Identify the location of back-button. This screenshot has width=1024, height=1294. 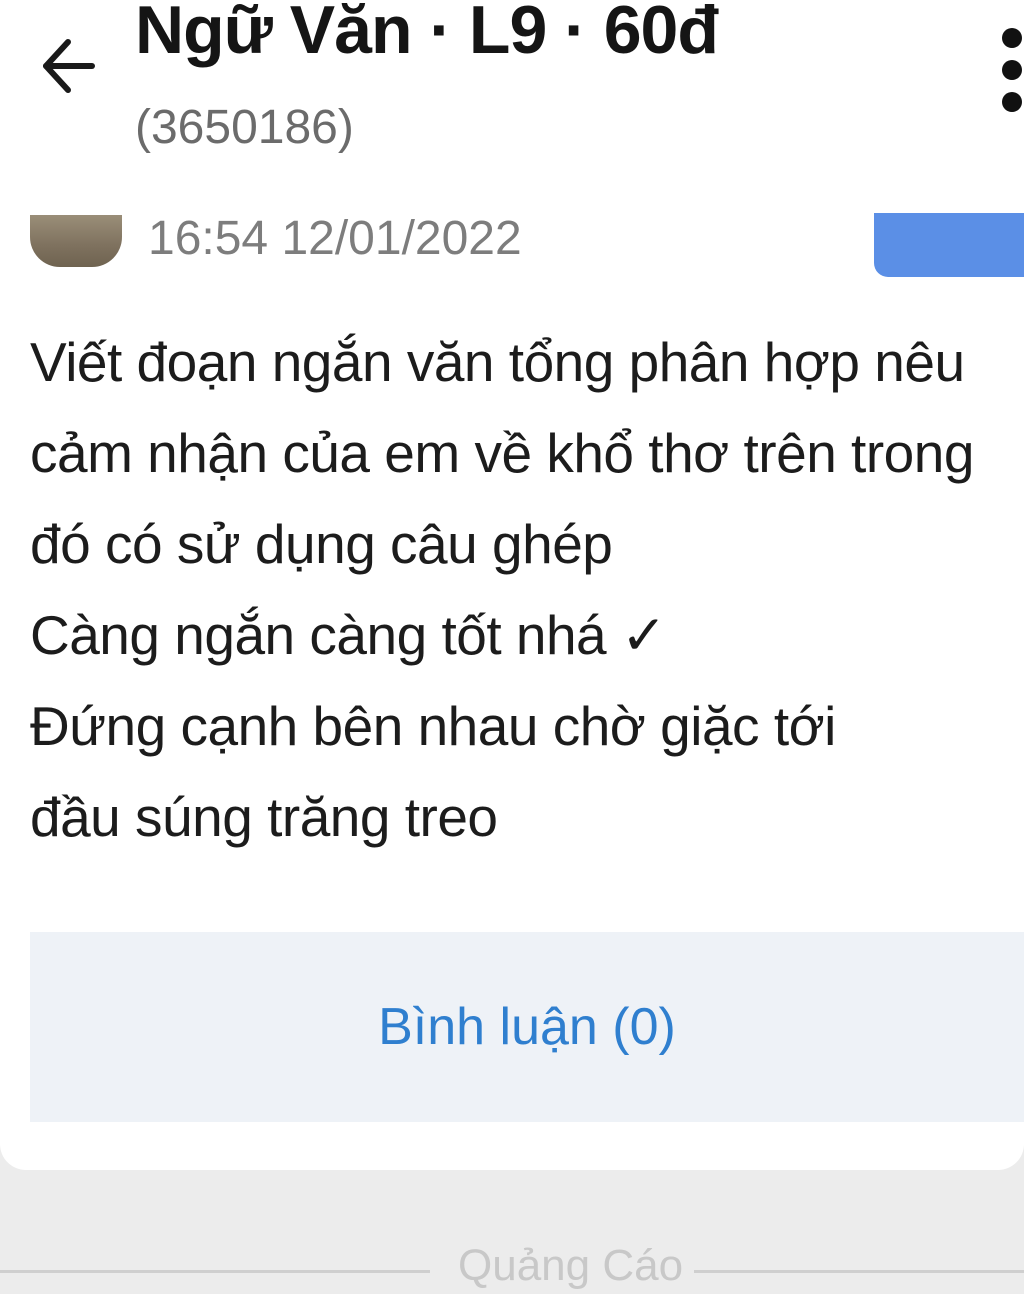
(68, 66).